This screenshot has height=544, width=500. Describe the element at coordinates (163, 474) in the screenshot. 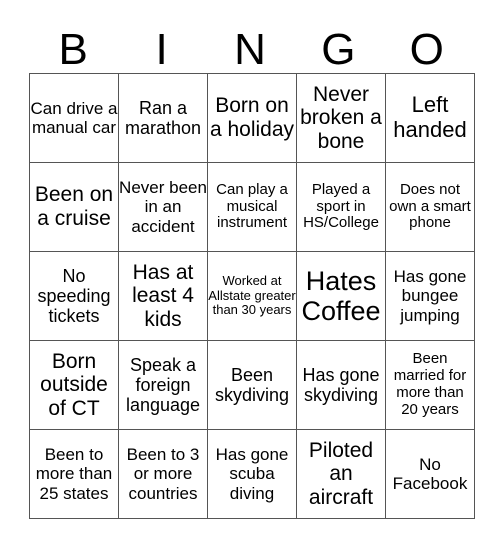

I see `bingo-cell: Been to 3 or more countries` at that location.